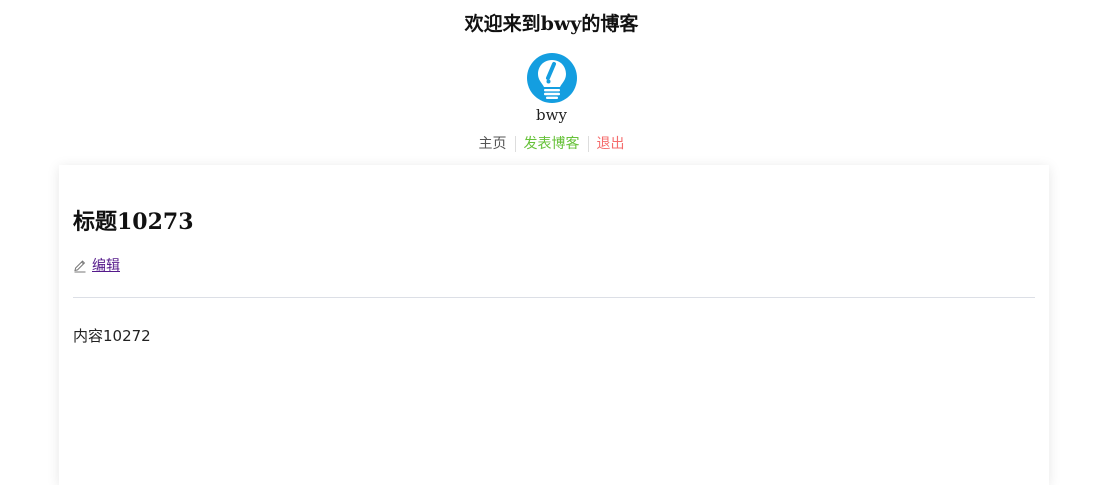 This screenshot has height=485, width=1103. What do you see at coordinates (106, 266) in the screenshot?
I see `edit-post-link: 编辑` at bounding box center [106, 266].